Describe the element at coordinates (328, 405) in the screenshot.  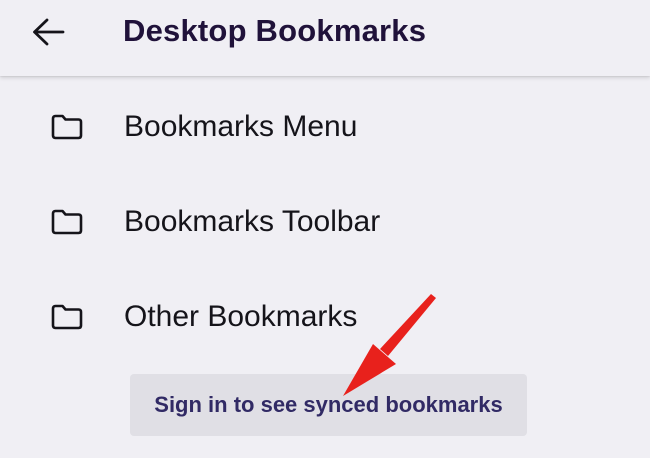
I see `sign-in-synced-bookmarks-button: Sign in to see synced bookmarks` at that location.